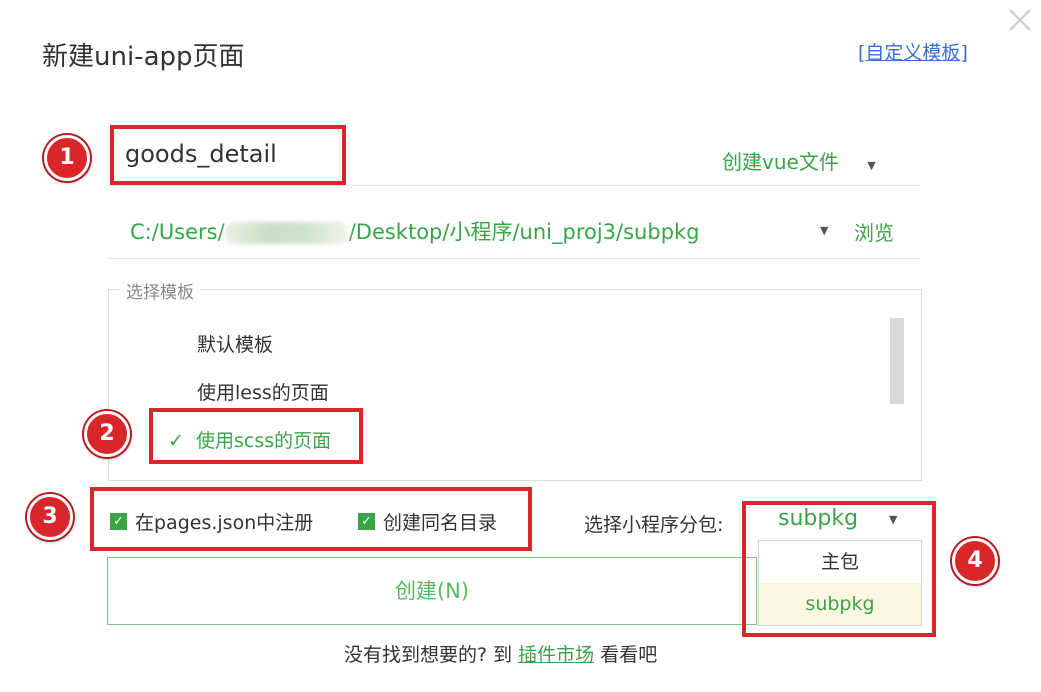 The width and height of the screenshot is (1041, 692). What do you see at coordinates (431, 655) in the screenshot?
I see `footer-before: 没有找到想要的? 到` at bounding box center [431, 655].